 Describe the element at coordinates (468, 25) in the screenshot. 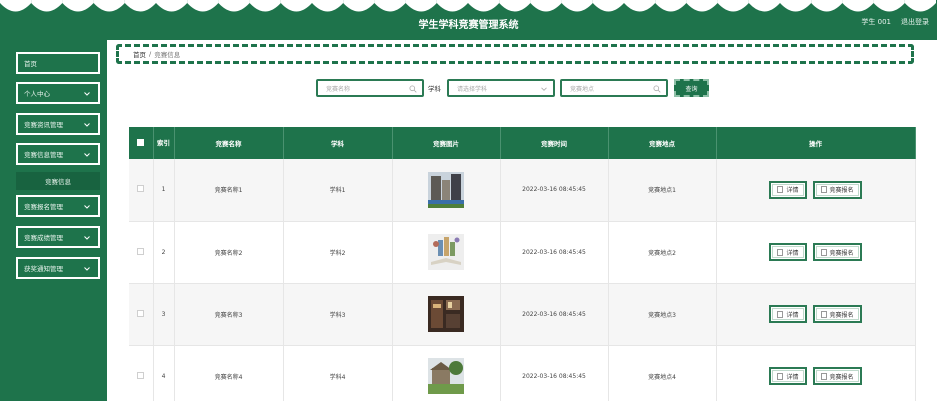

I see `app-title: 学生学科竞赛管理系统` at that location.